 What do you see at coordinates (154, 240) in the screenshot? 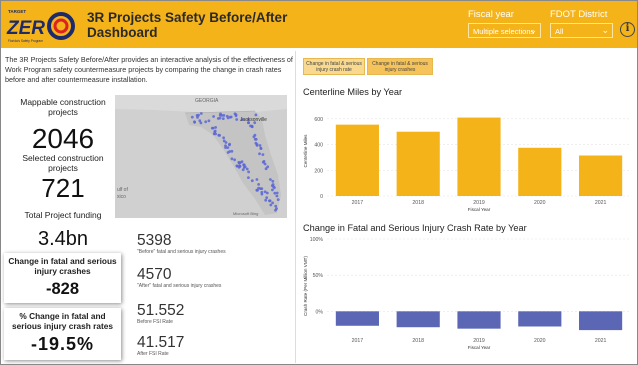
I see `stat-value: 5398` at bounding box center [154, 240].